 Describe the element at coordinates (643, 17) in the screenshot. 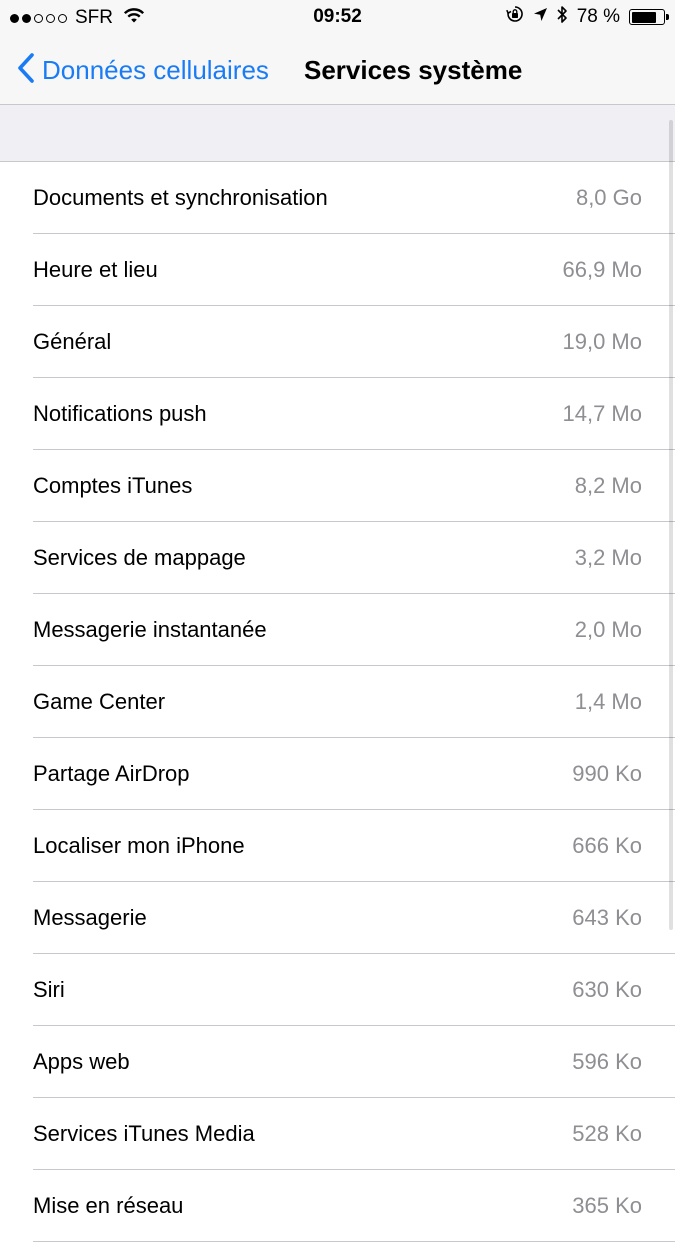

I see `battery-level` at that location.